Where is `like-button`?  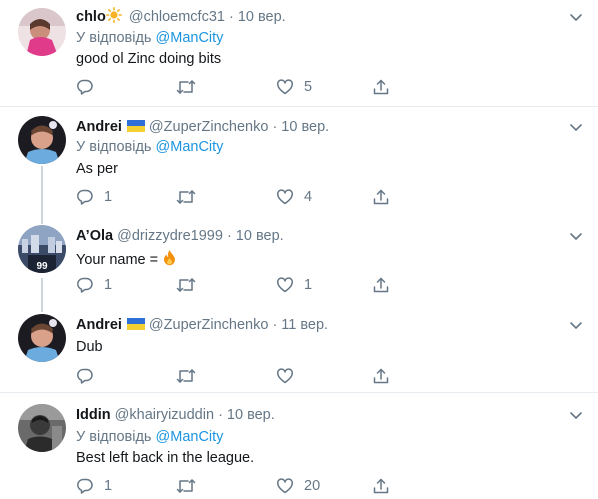
like-button is located at coordinates (290, 376).